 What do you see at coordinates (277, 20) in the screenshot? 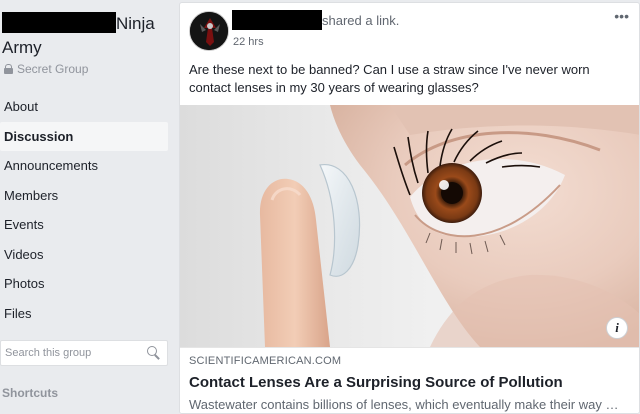
I see `redacted-author-name` at bounding box center [277, 20].